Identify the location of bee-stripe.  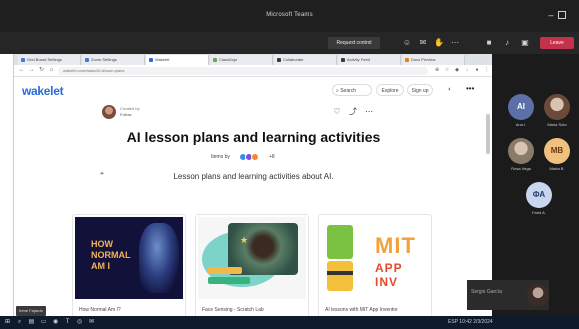
(340, 273).